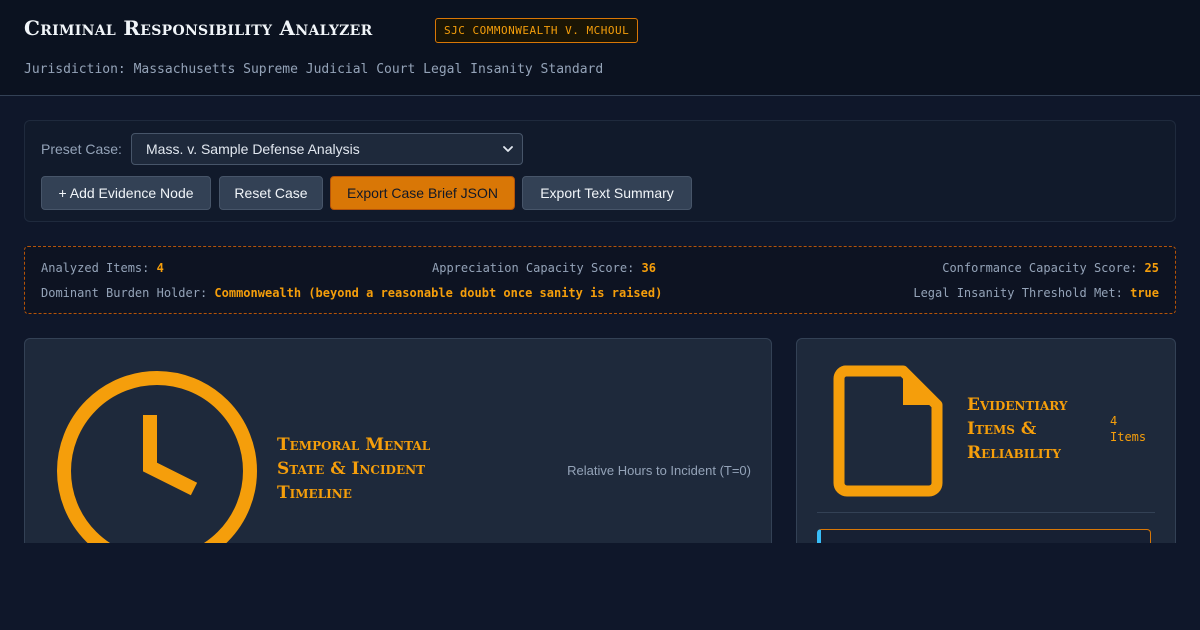  I want to click on reset-case-button: Reset Case, so click(271, 193).